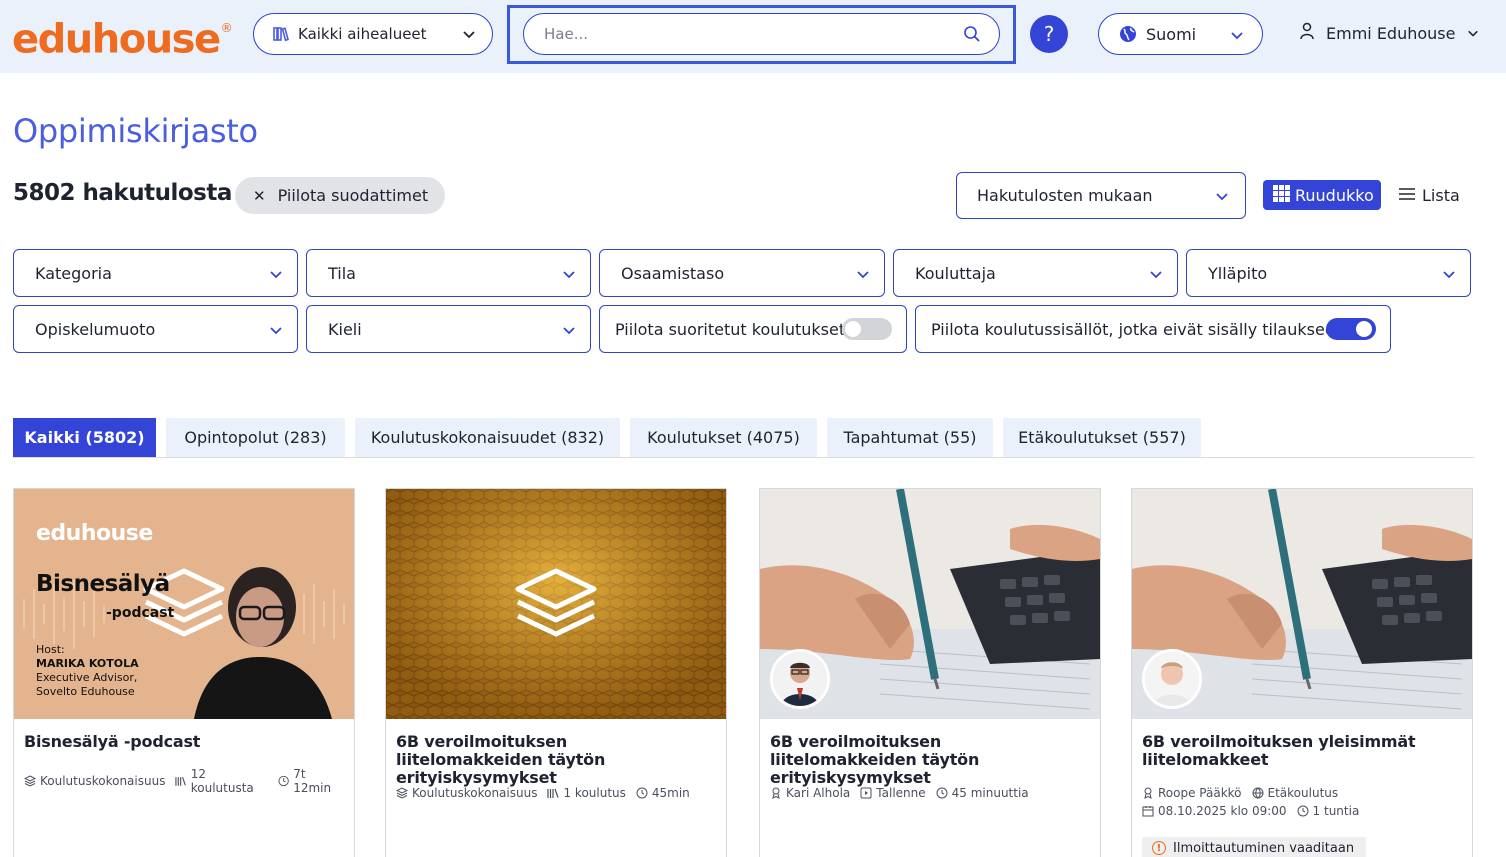 This screenshot has height=857, width=1506. What do you see at coordinates (345, 329) in the screenshot?
I see `filter-label: Kieli` at bounding box center [345, 329].